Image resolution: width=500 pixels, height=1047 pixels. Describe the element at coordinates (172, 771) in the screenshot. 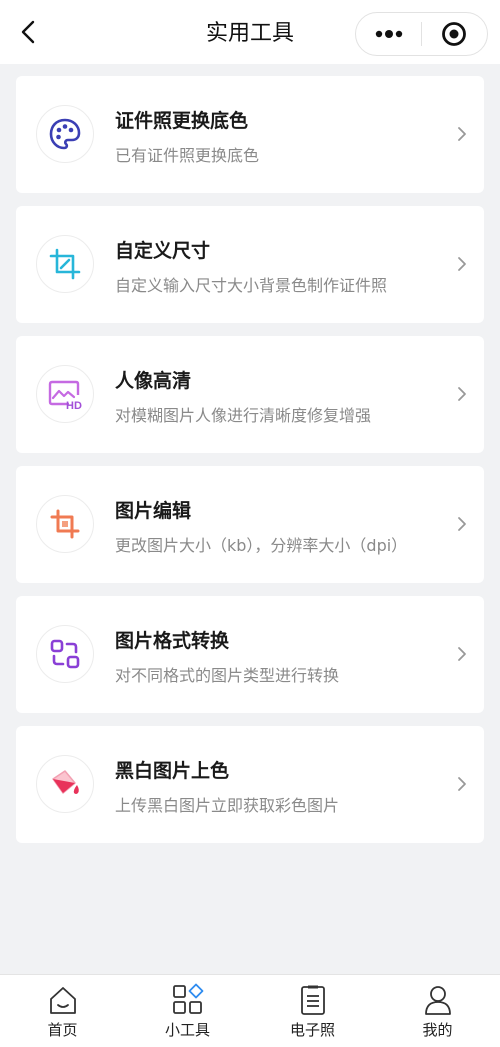

I see `tool-title: 黑白图片上色` at that location.